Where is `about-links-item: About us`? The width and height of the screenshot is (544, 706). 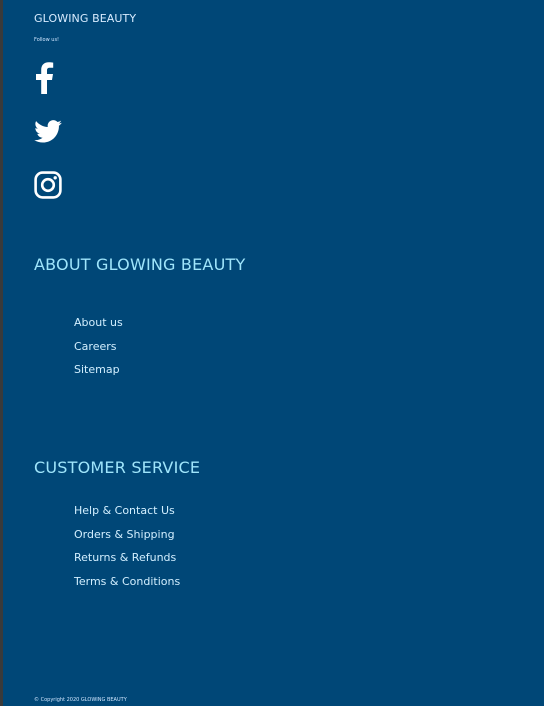 about-links-item: About us is located at coordinates (98, 323).